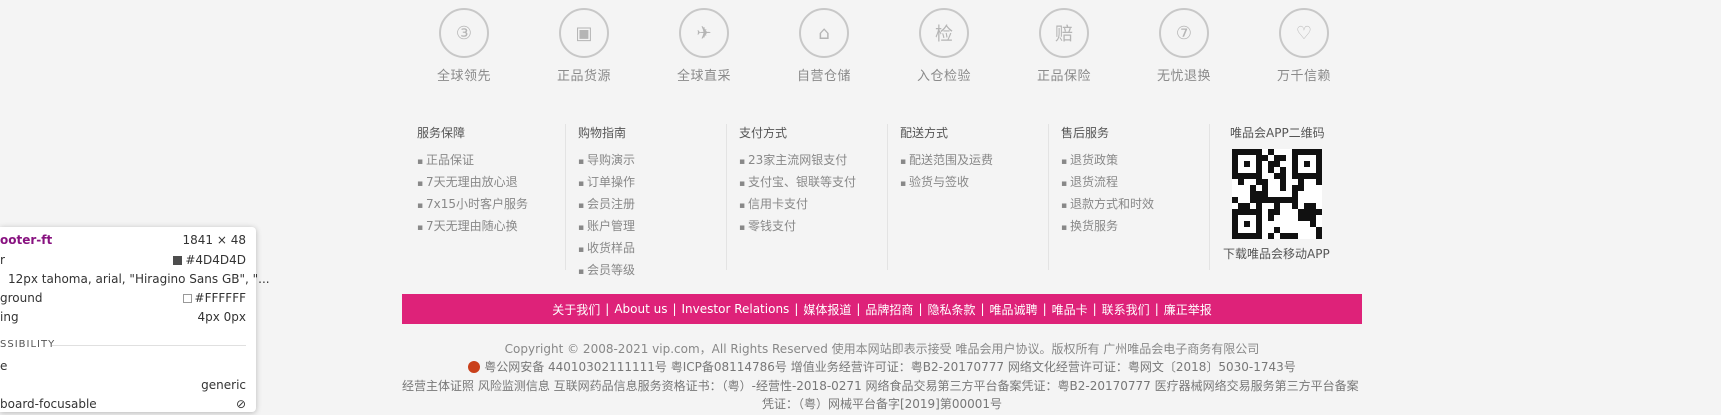 This screenshot has width=1721, height=415. I want to click on service-item: ▣ 正品货源, so click(584, 46).